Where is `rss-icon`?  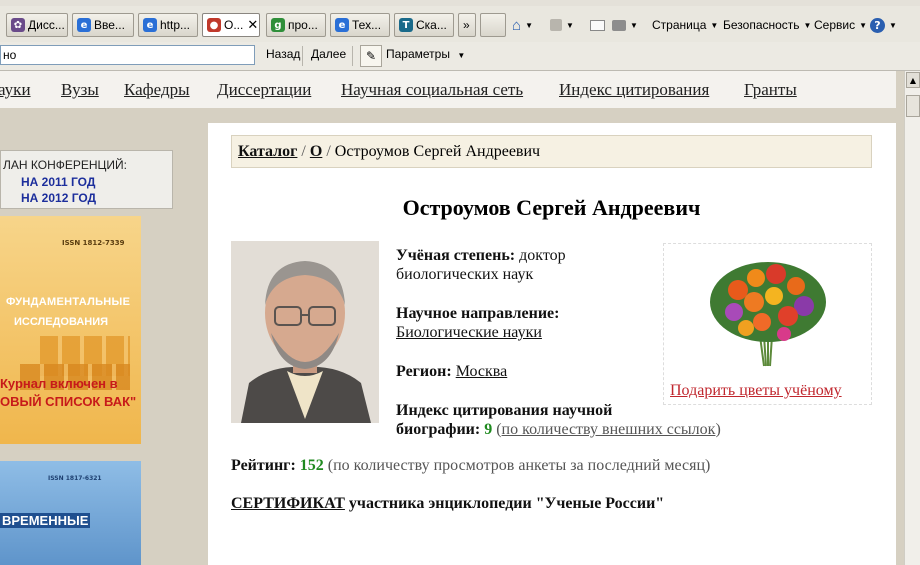 rss-icon is located at coordinates (556, 25).